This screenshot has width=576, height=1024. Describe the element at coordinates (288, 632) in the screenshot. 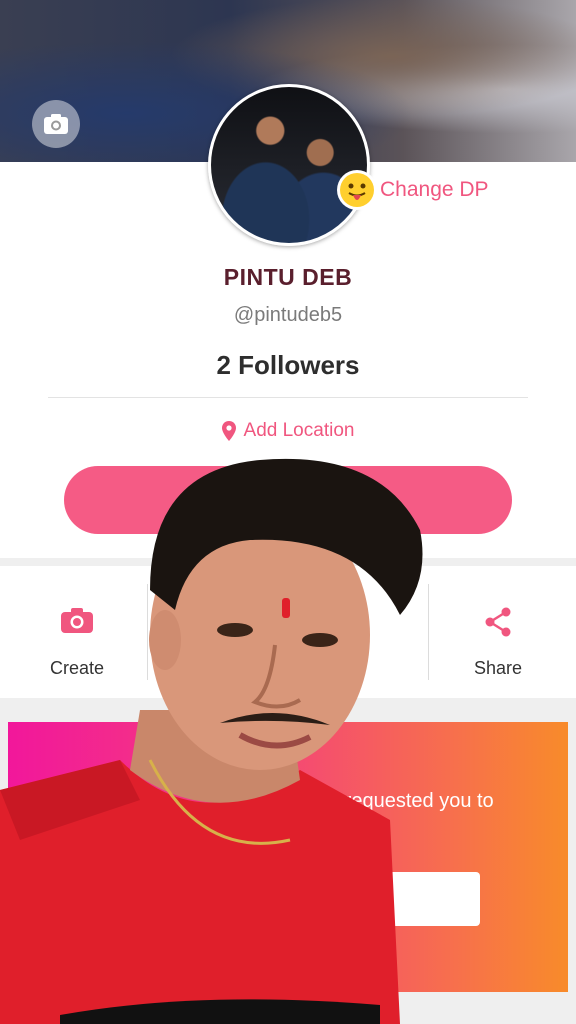

I see `action-bar: Create Share` at that location.